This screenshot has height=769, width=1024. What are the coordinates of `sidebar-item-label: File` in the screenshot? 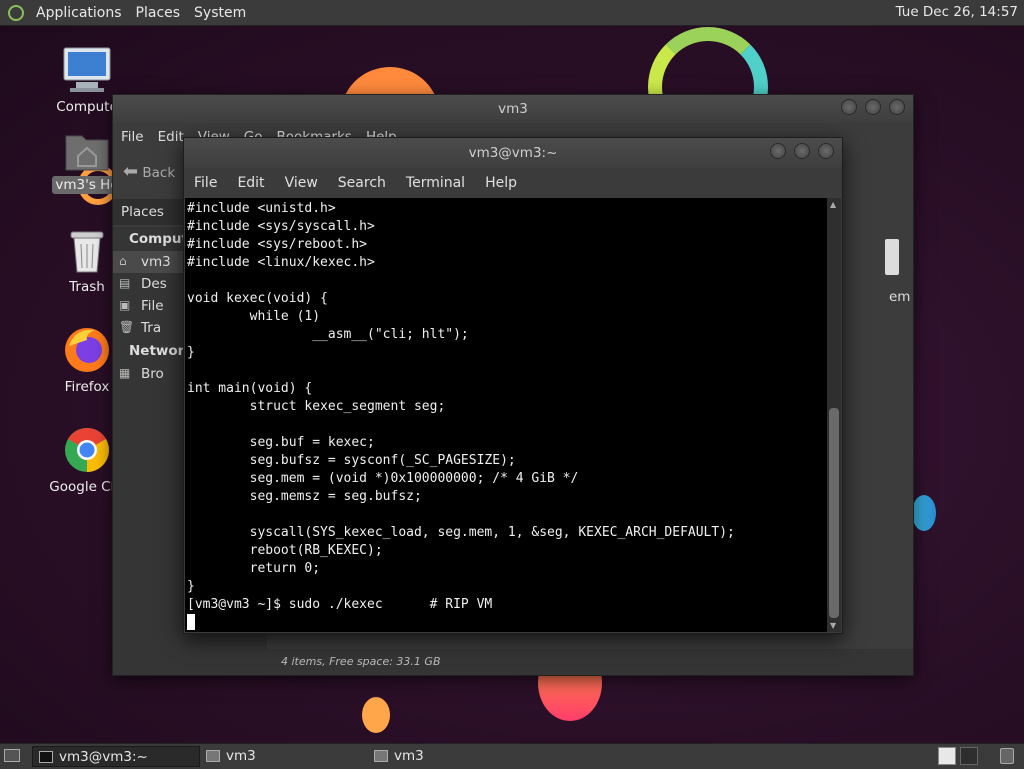 It's located at (152, 306).